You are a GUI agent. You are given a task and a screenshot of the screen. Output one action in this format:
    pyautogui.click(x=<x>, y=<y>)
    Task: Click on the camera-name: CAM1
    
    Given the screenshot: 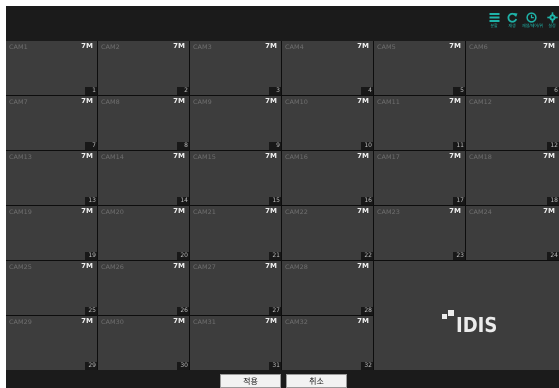 What is the action you would take?
    pyautogui.click(x=18, y=47)
    